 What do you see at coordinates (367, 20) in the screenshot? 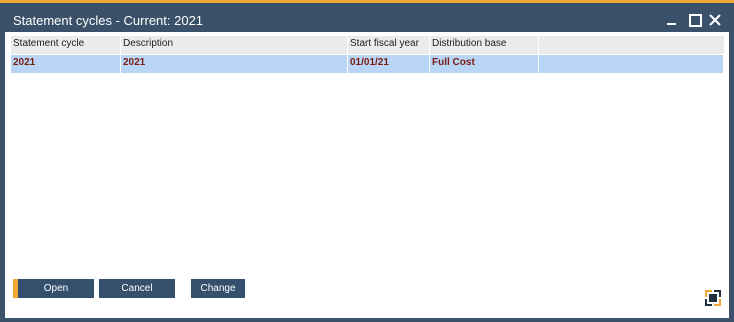
I see `title-bar: Statement cycles - Current: 2021` at bounding box center [367, 20].